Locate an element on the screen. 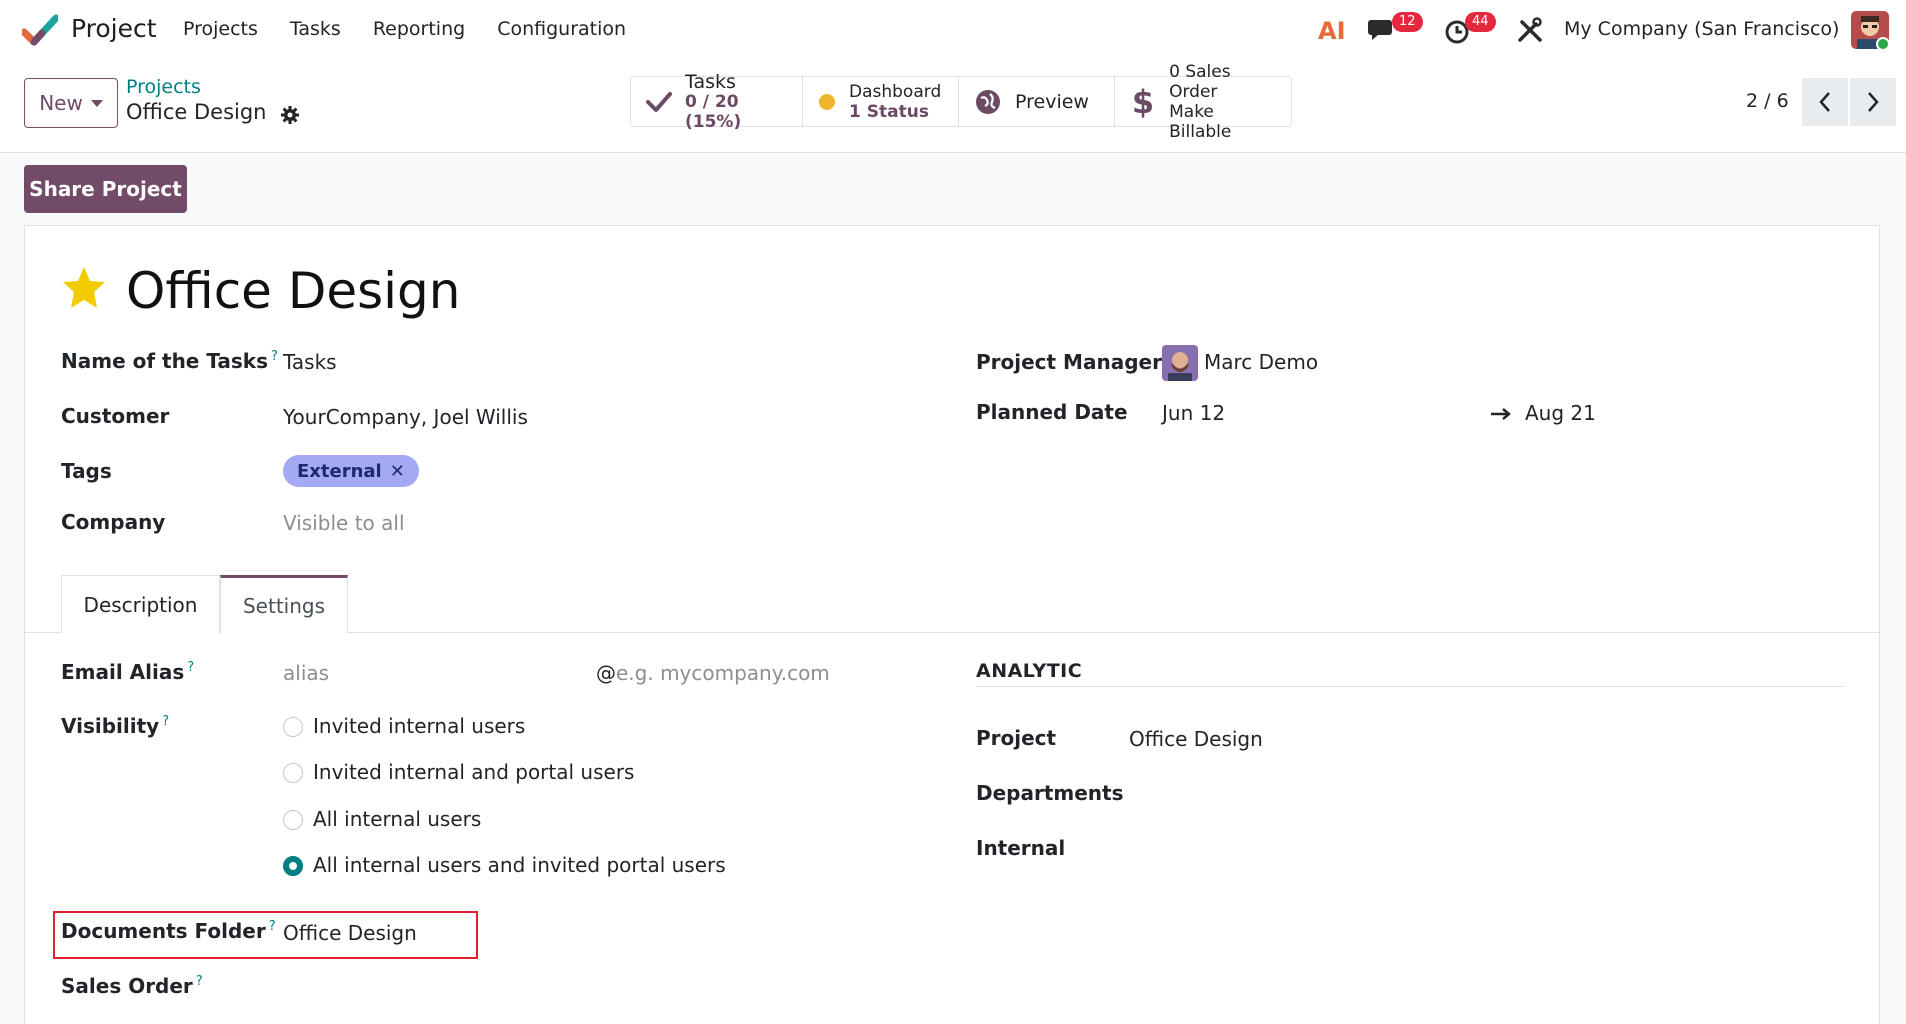  breadcrumb-projects-link: Projects is located at coordinates (213, 87).